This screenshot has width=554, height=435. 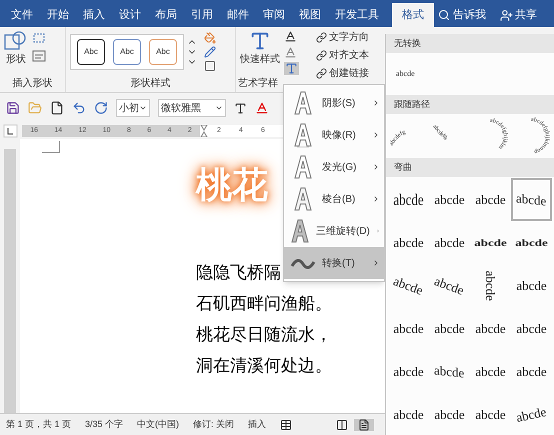 I want to click on ribbon-tab: 设计, so click(x=130, y=15).